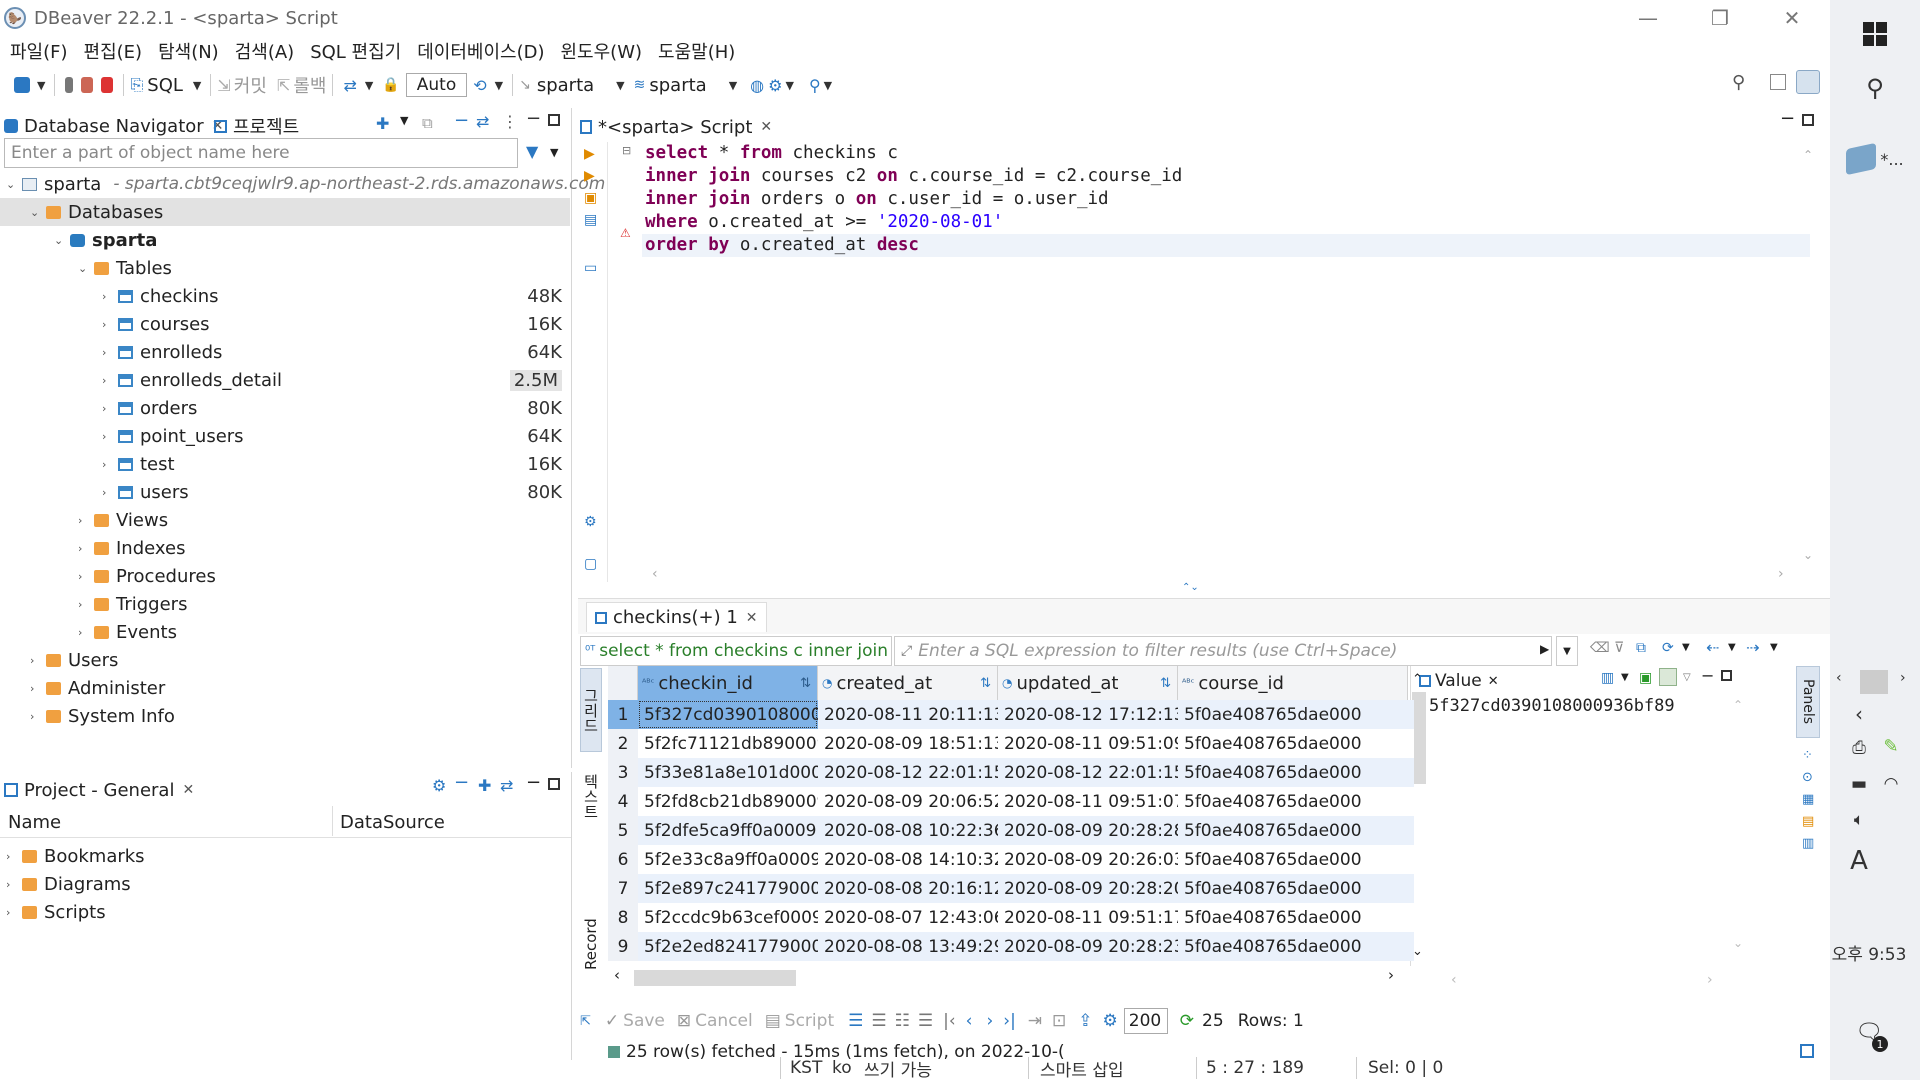 The width and height of the screenshot is (1920, 1081). Describe the element at coordinates (1808, 82) in the screenshot. I see `dbeaver-perspective-icon` at that location.